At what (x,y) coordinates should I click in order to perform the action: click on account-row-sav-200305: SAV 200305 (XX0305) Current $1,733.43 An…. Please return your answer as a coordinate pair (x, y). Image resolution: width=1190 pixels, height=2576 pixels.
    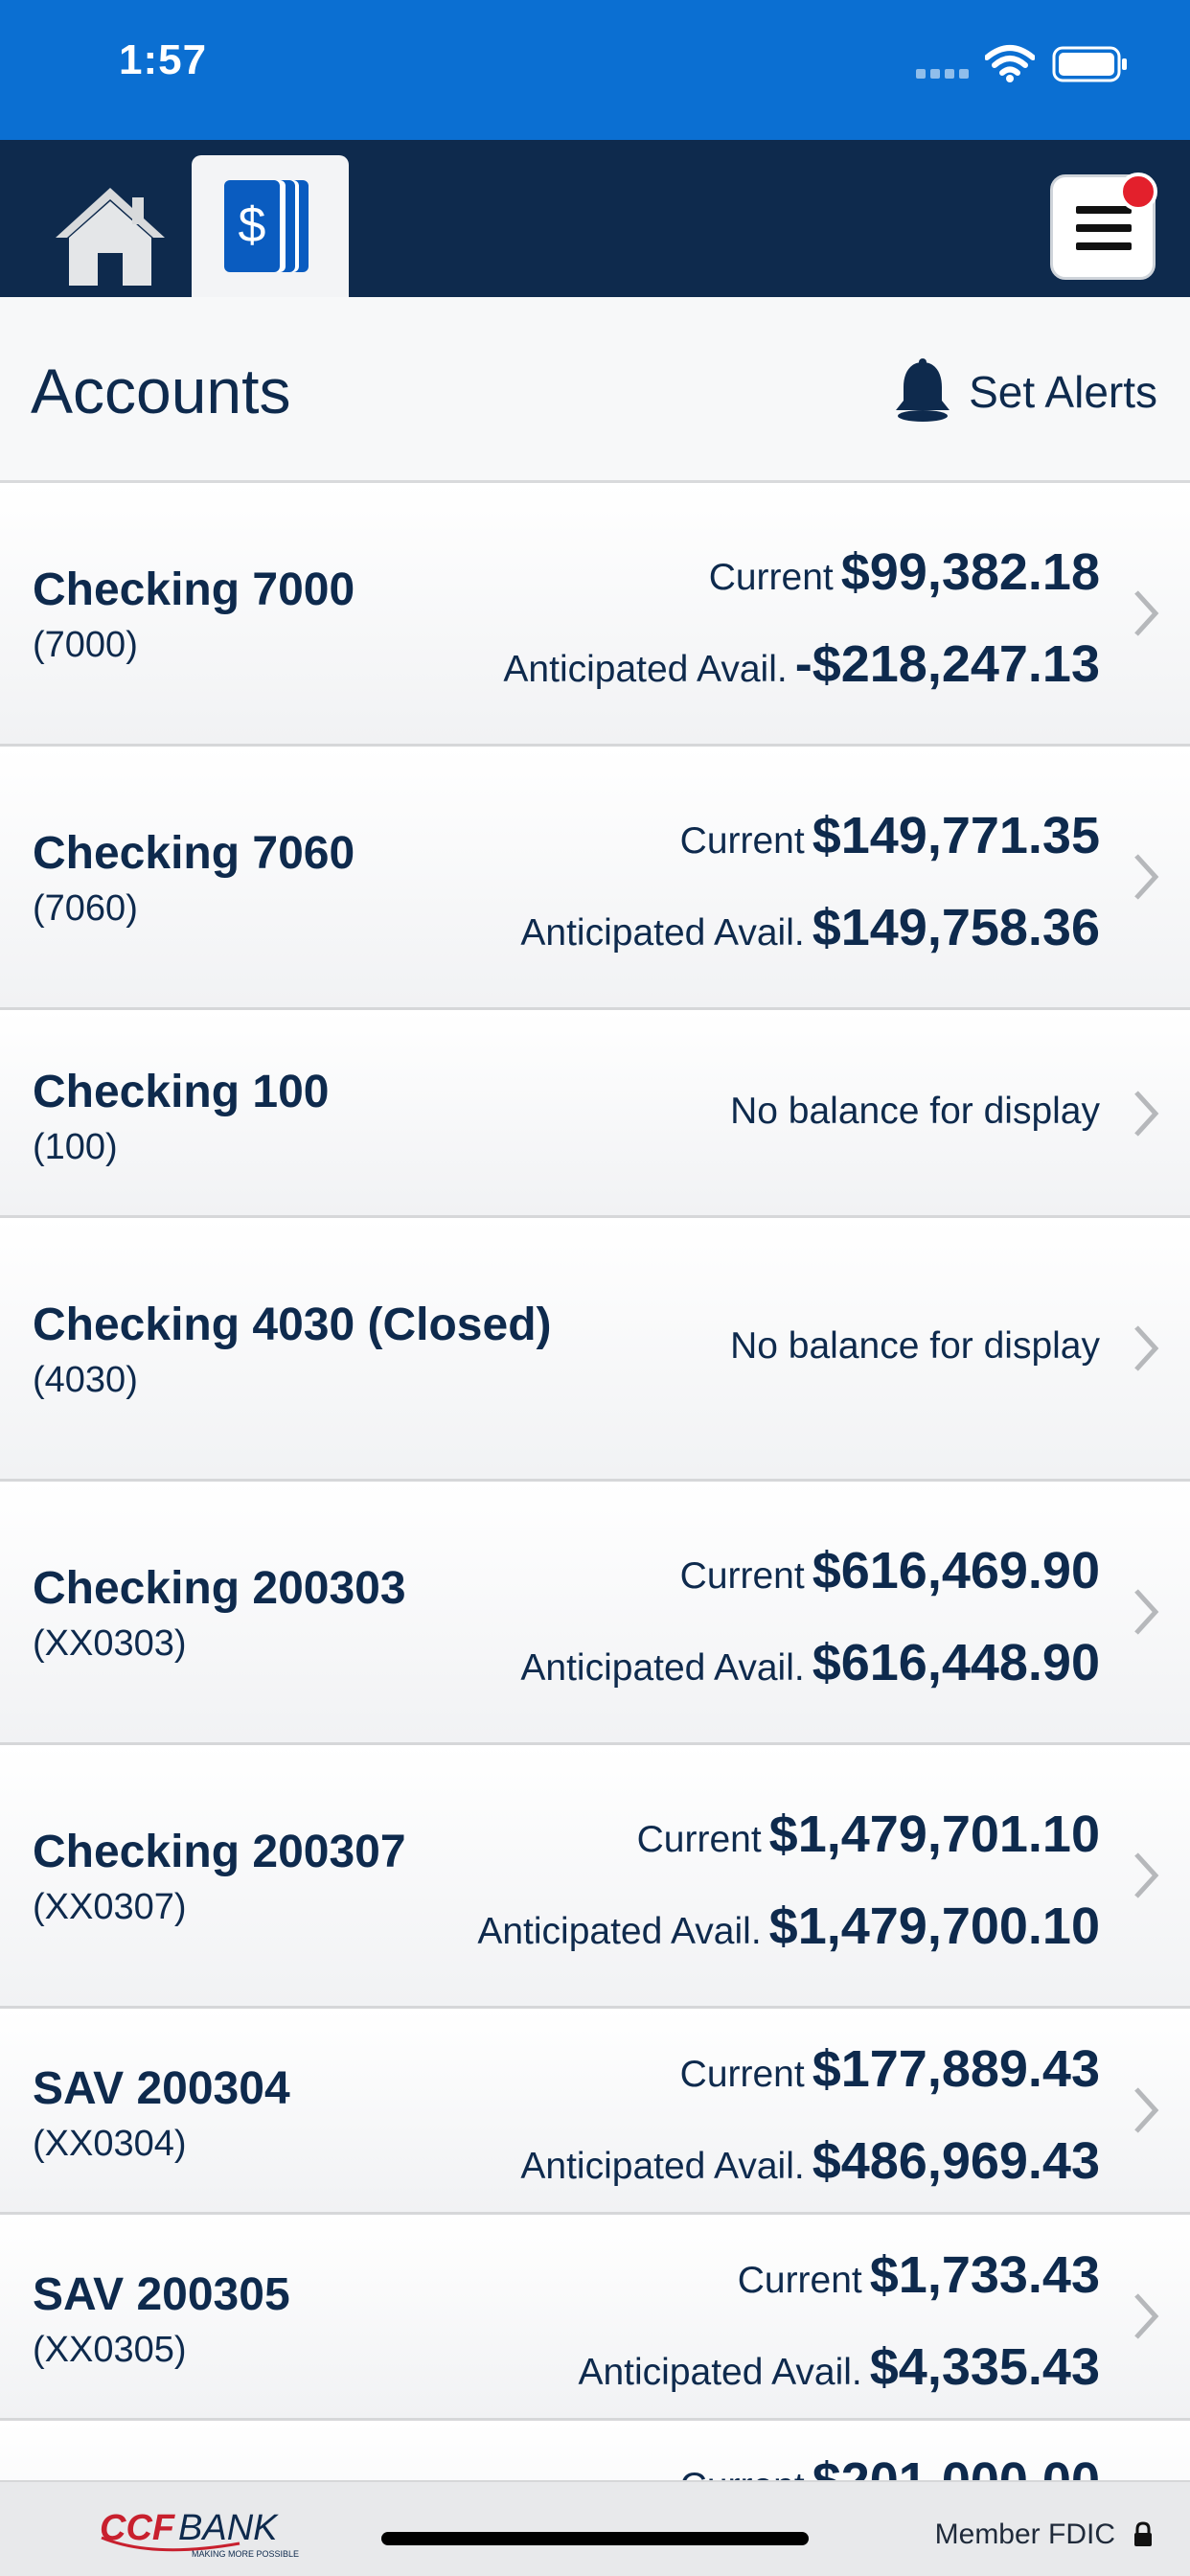
    Looking at the image, I should click on (595, 2318).